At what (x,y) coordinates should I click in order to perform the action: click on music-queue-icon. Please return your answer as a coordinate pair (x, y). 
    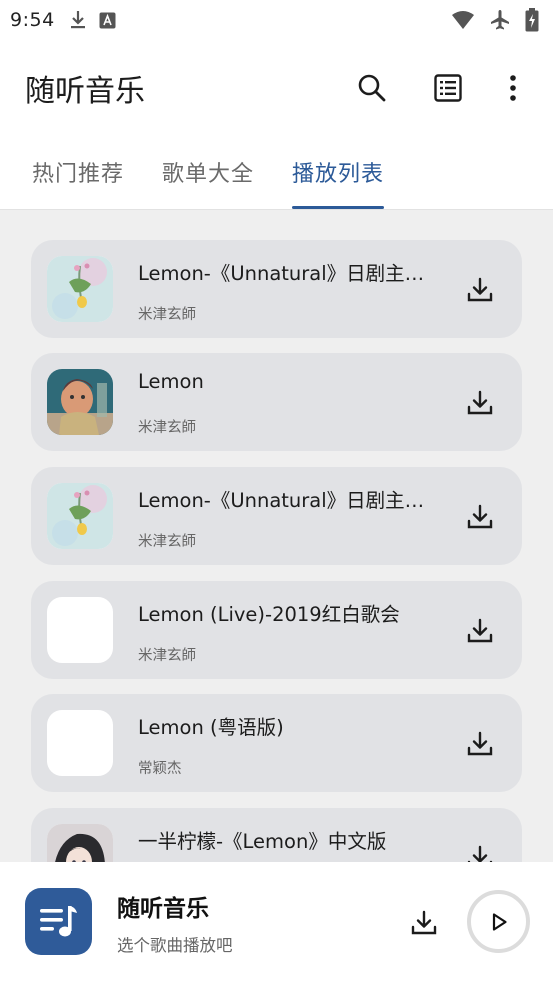
    Looking at the image, I should click on (58, 920).